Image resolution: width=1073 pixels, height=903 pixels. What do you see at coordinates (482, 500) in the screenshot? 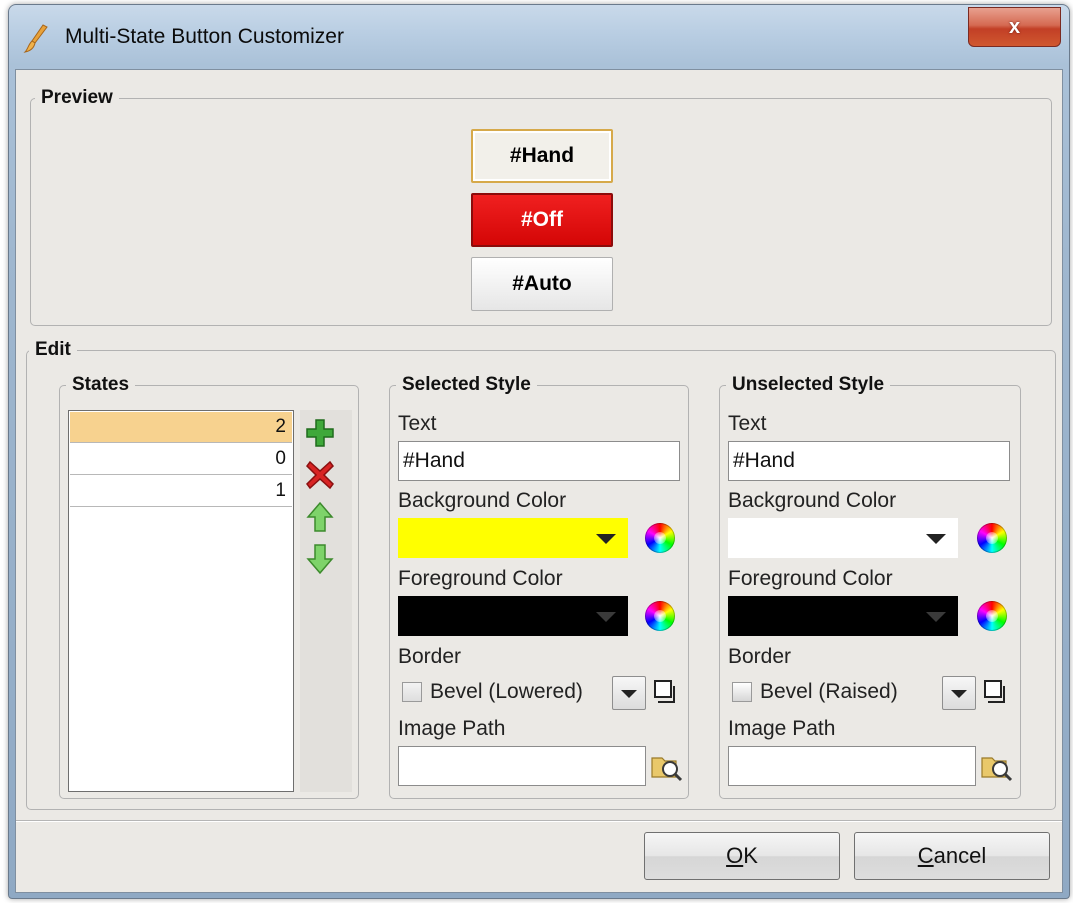
I see `selected-background-label: Background Color` at bounding box center [482, 500].